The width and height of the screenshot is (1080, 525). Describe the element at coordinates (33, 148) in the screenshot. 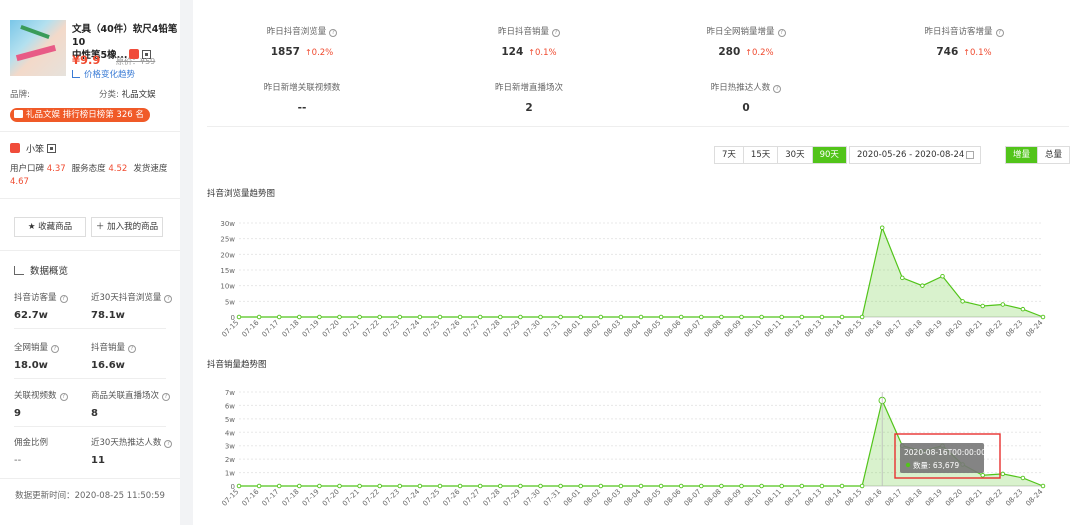

I see `shop-name-row: 小笨` at that location.